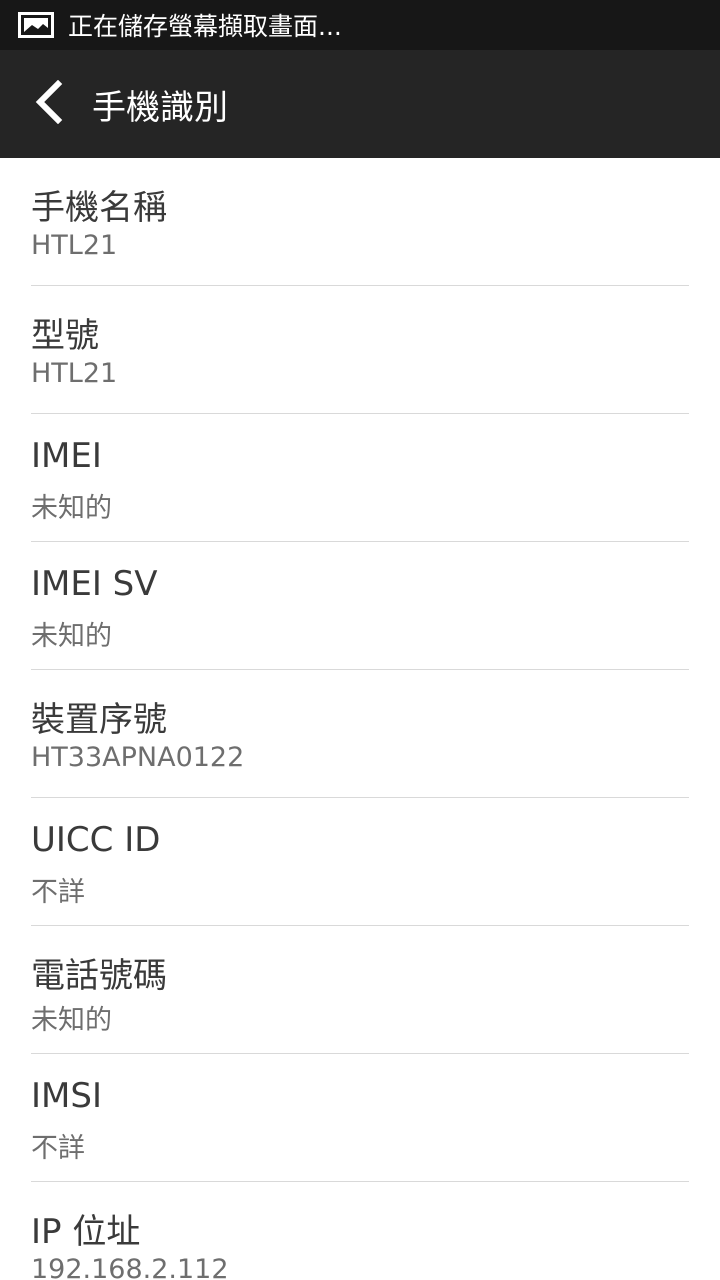  I want to click on list-item-imei-sv: IMEI SV 未知的, so click(360, 606).